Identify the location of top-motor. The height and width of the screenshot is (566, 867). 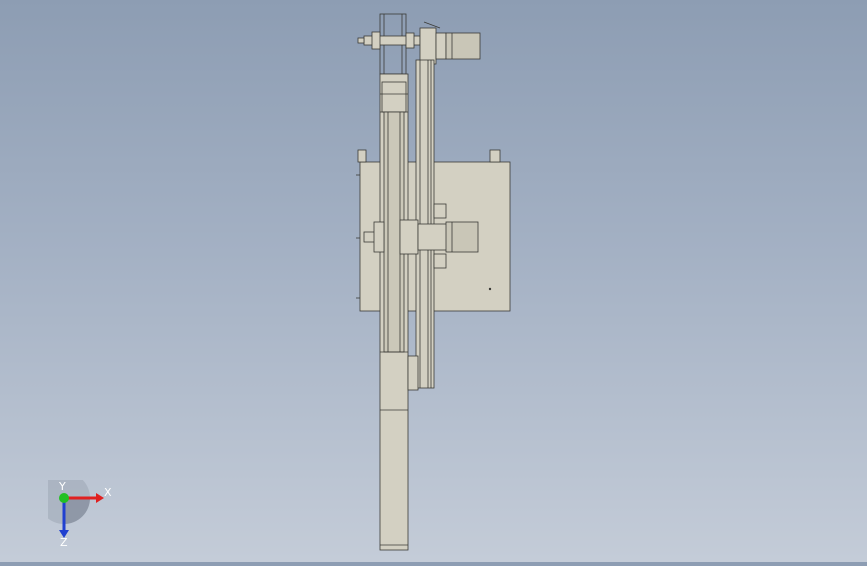
(450, 43).